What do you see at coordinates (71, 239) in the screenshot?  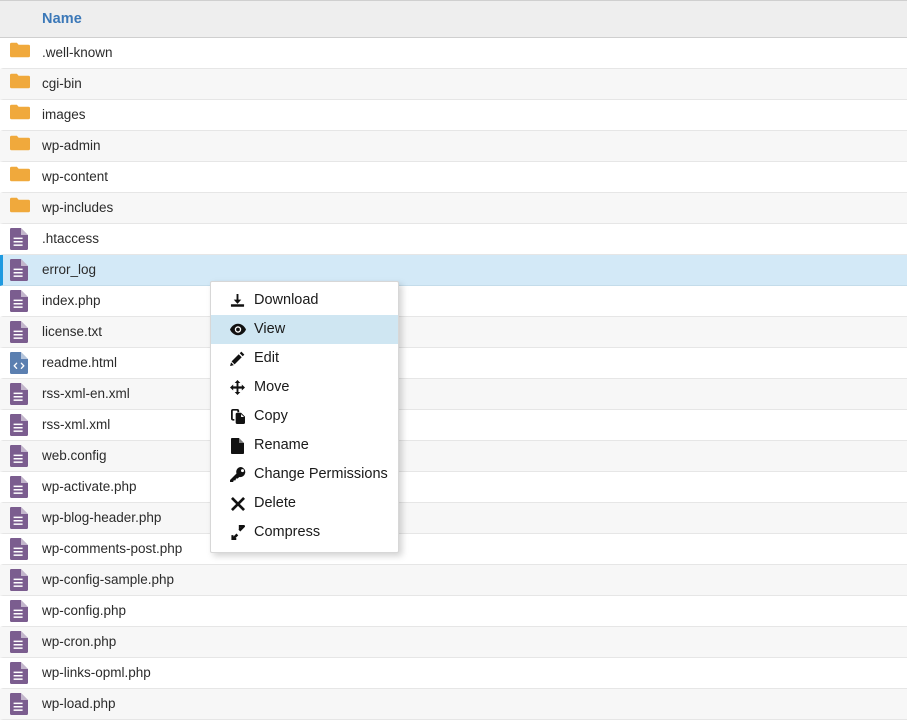 I see `file-name: .htaccess` at bounding box center [71, 239].